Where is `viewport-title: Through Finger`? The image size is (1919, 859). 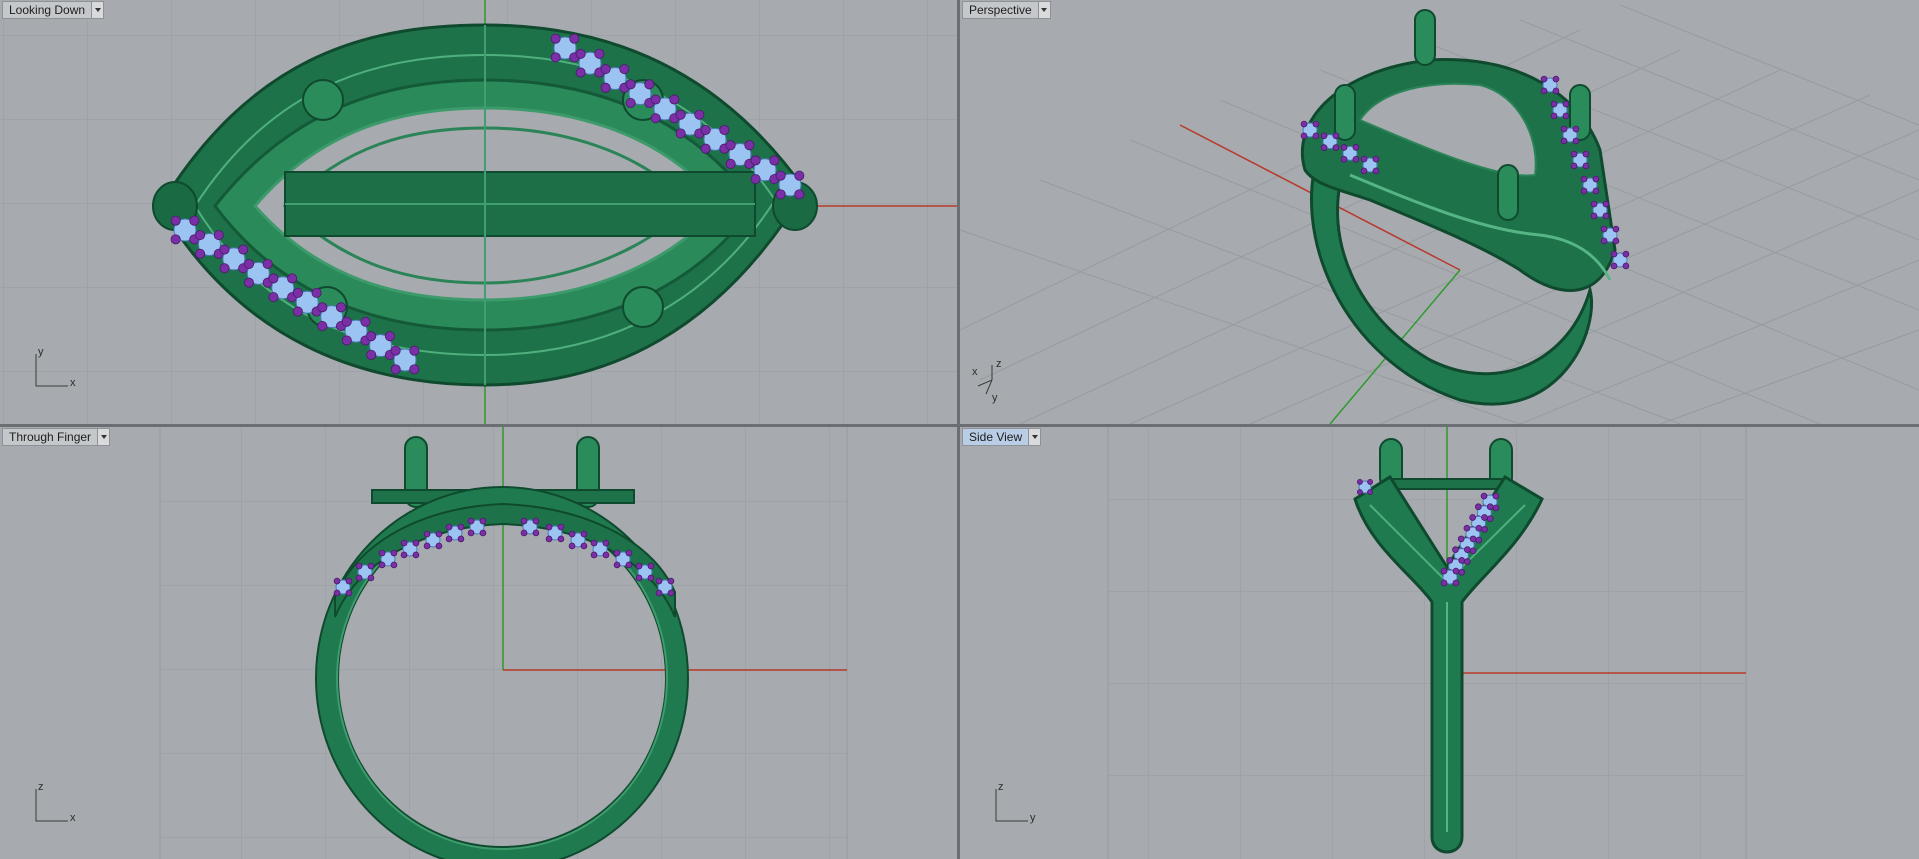
viewport-title: Through Finger is located at coordinates (50, 437).